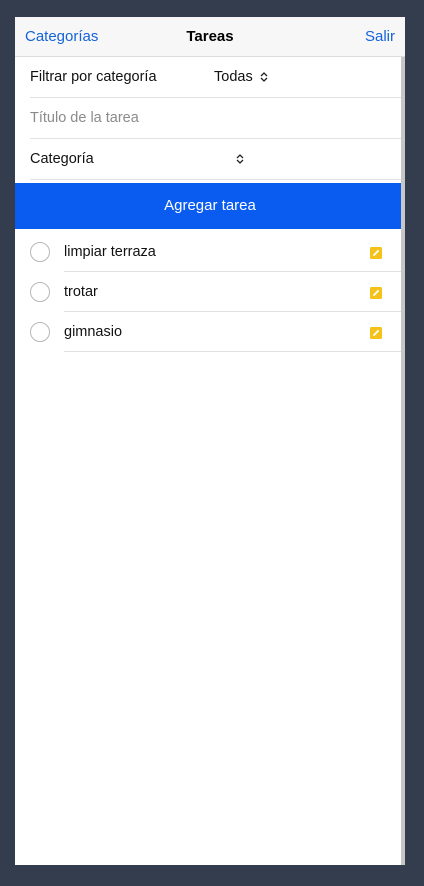 This screenshot has height=886, width=424. Describe the element at coordinates (210, 206) in the screenshot. I see `add-task-button: Agregar tarea` at that location.